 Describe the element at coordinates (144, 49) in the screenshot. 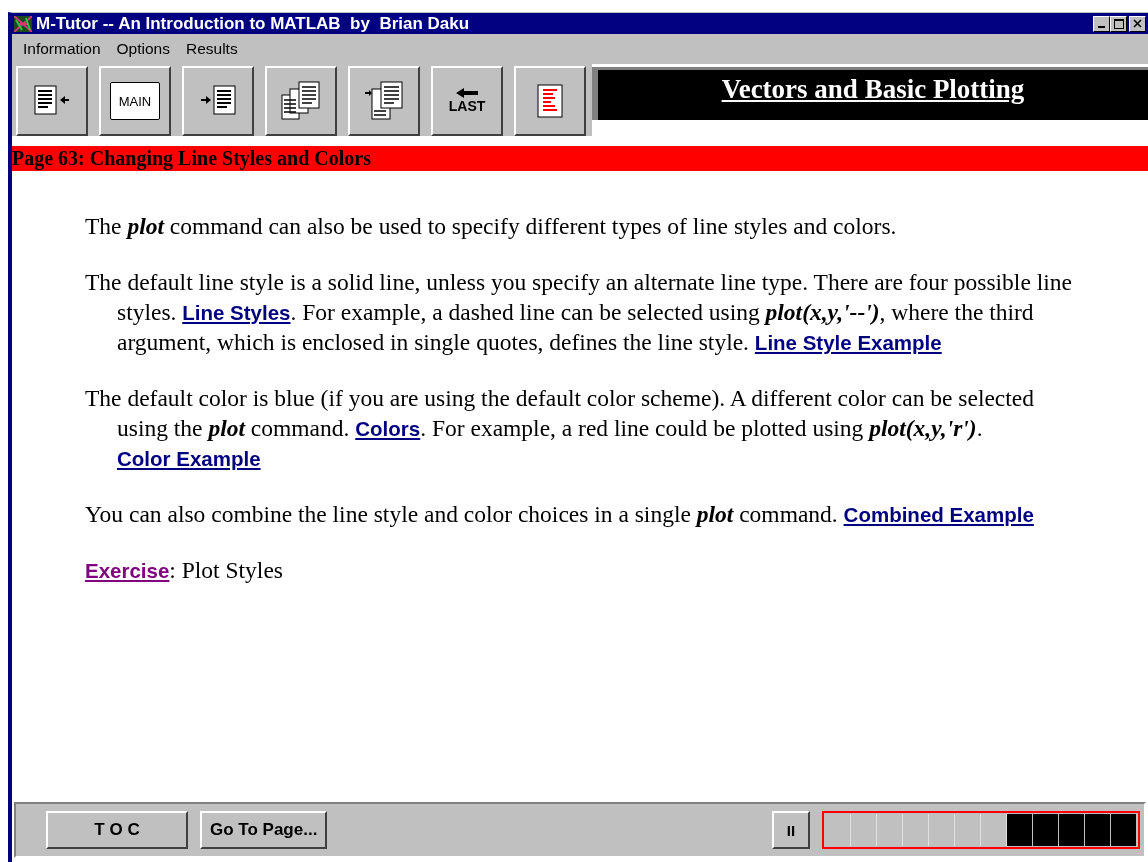

I see `menu-item: Options` at that location.